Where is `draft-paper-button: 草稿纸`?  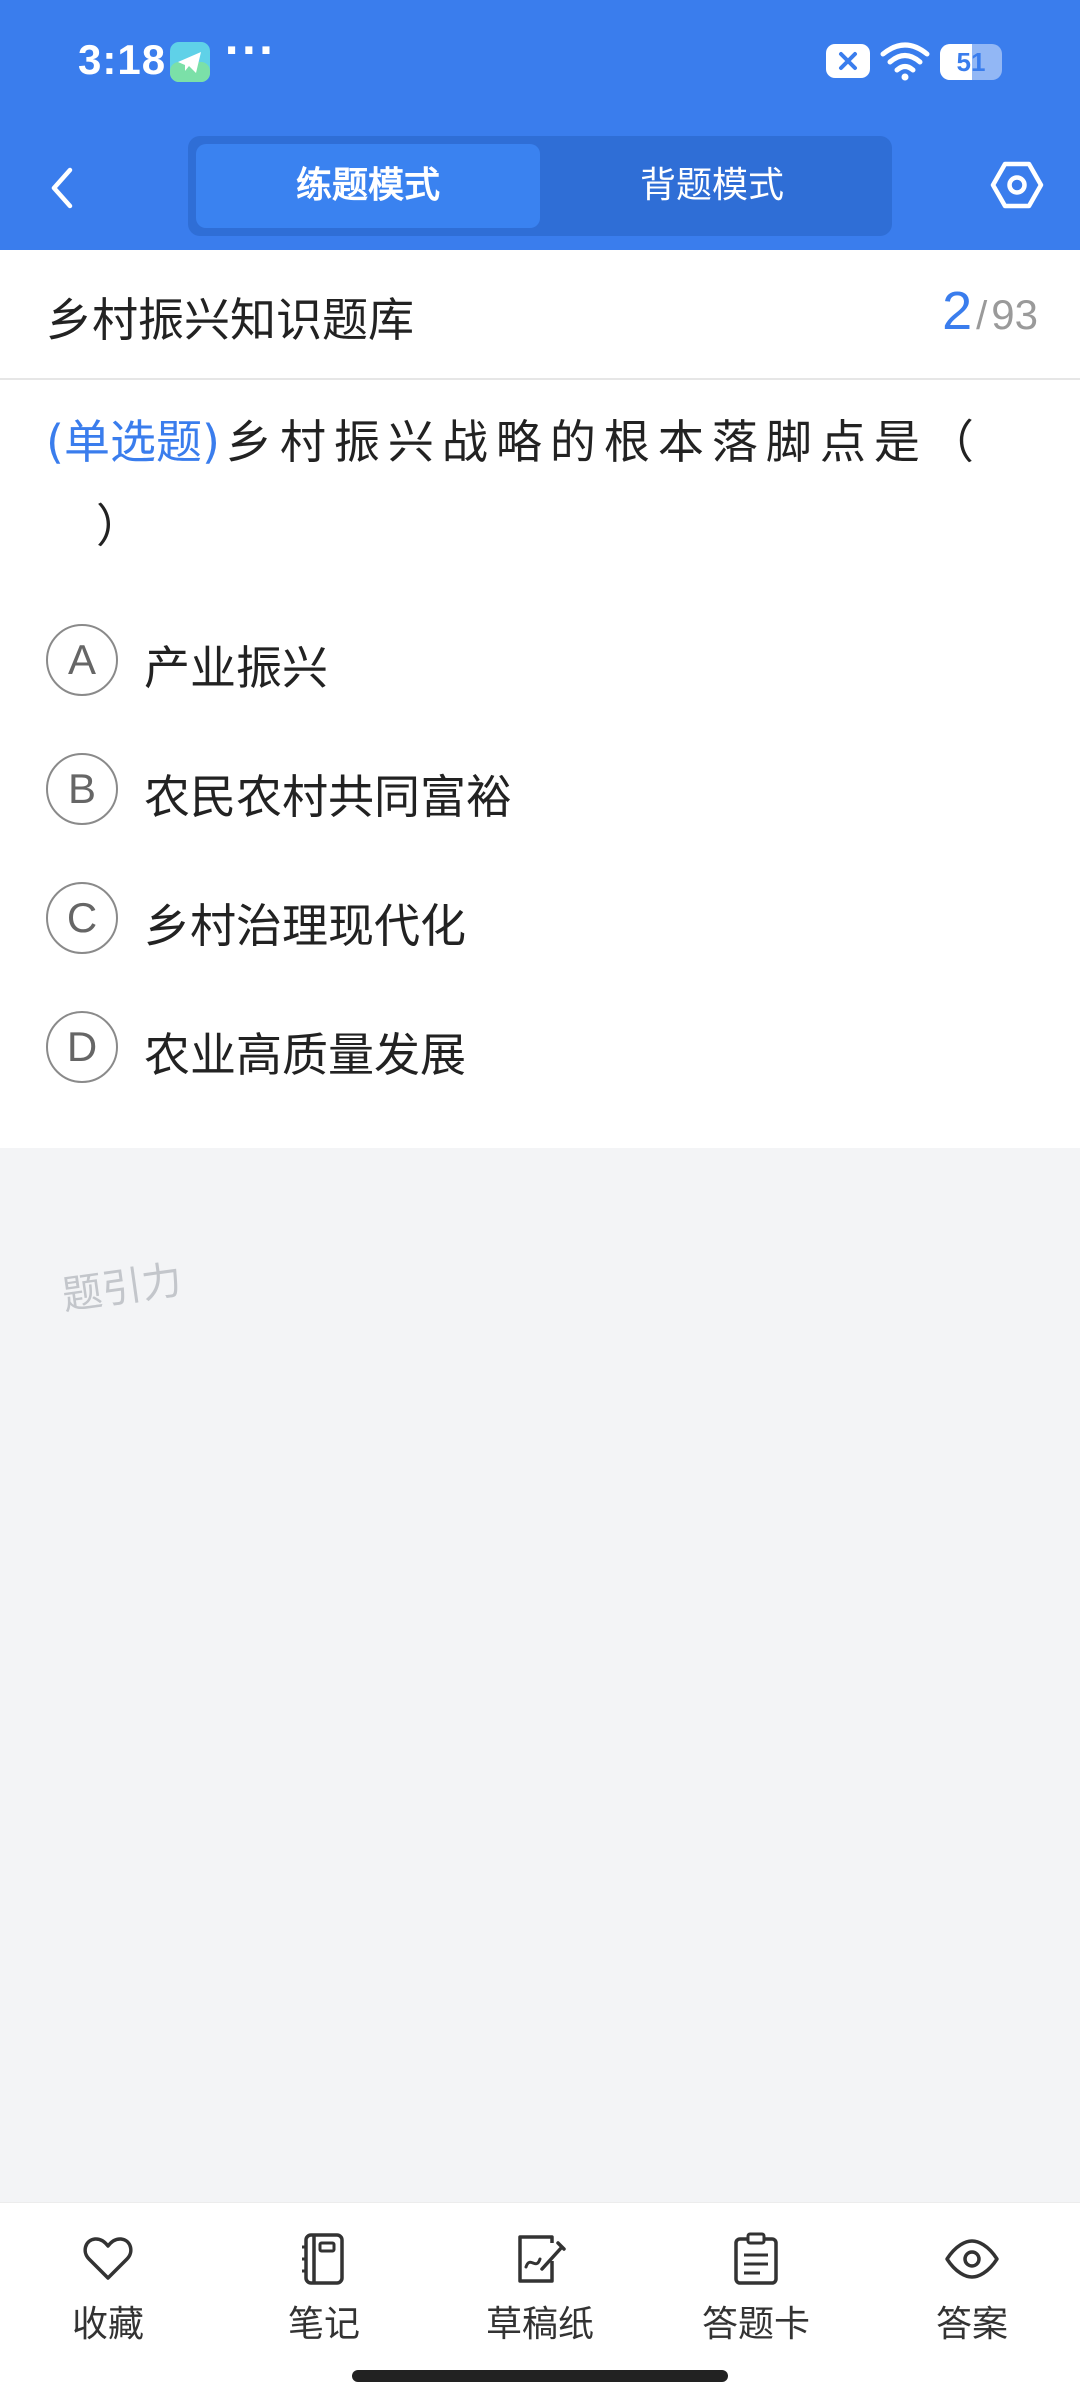 draft-paper-button: 草稿纸 is located at coordinates (540, 2278).